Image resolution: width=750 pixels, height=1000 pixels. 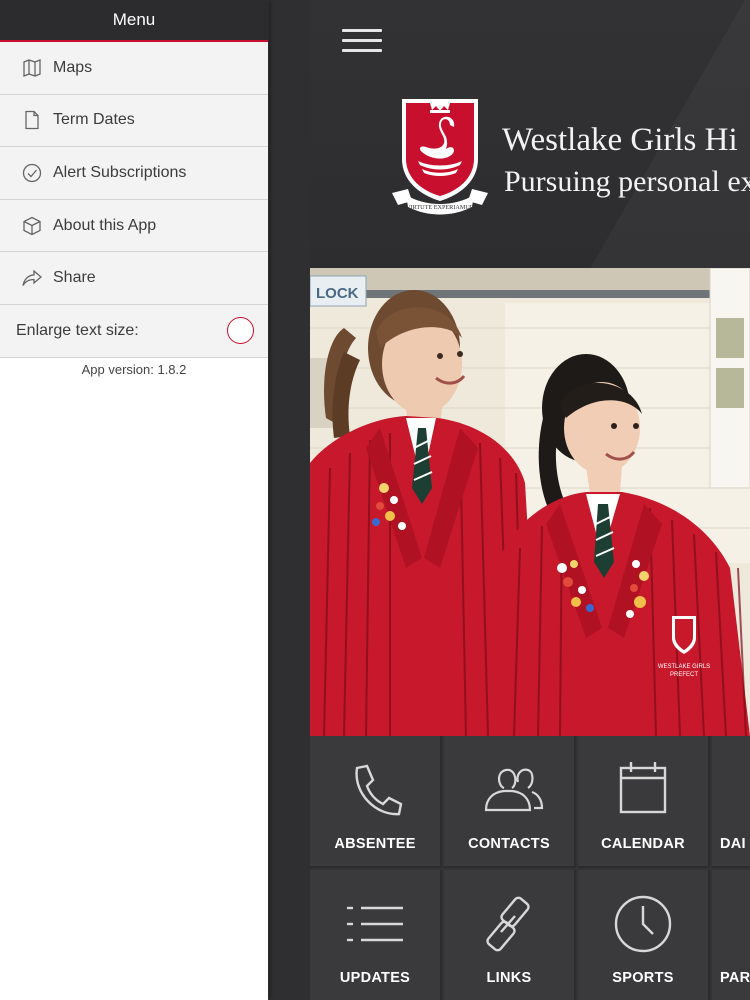 I want to click on tile-label: ABSENTEE, so click(x=375, y=844).